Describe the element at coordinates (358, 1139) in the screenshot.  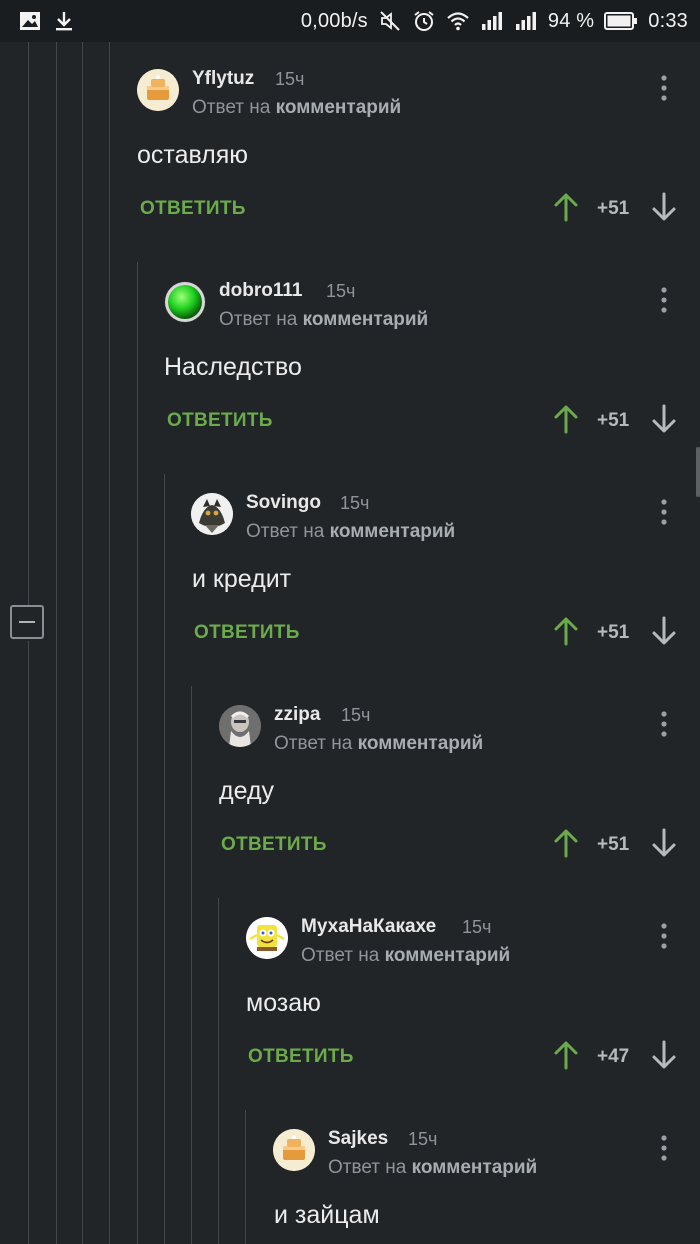
I see `username: Sajkes` at that location.